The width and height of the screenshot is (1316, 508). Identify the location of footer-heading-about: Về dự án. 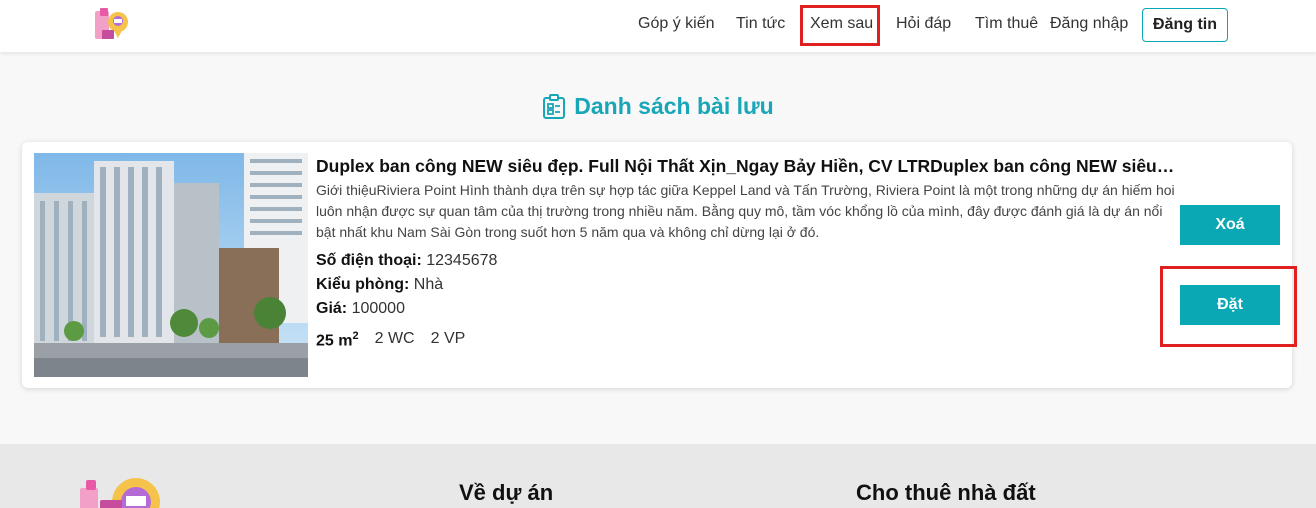
(506, 492).